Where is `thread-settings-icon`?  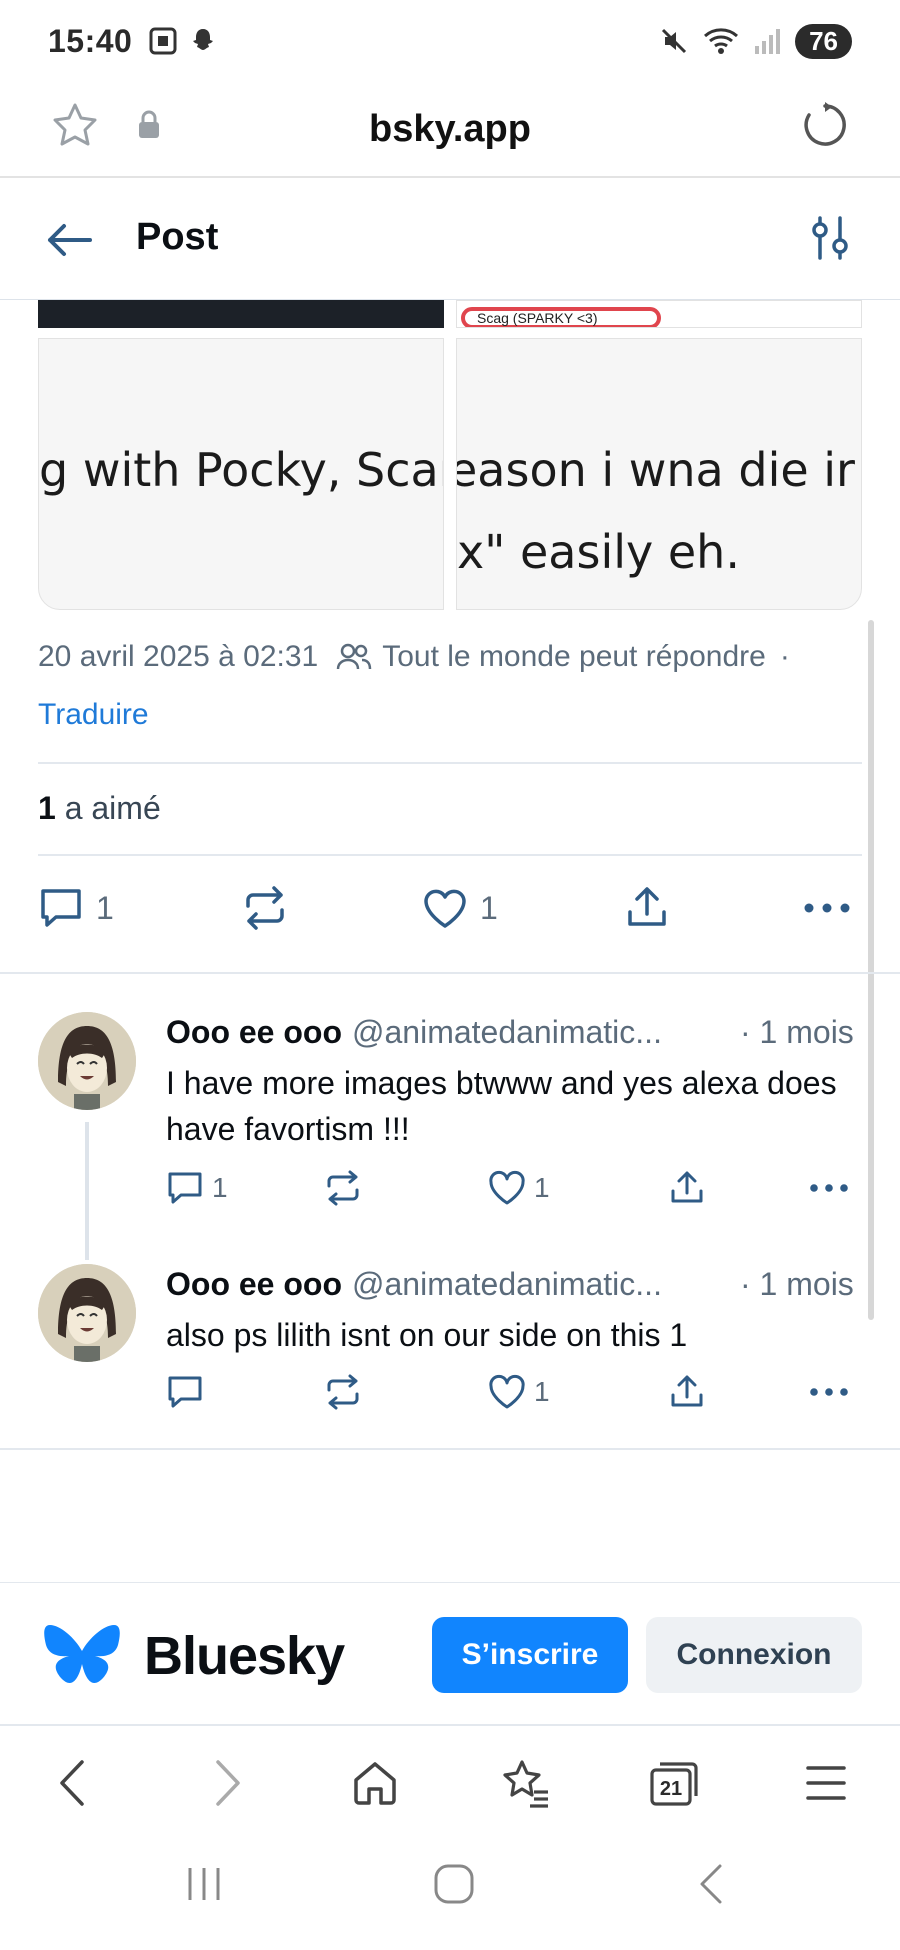
thread-settings-icon is located at coordinates (830, 238).